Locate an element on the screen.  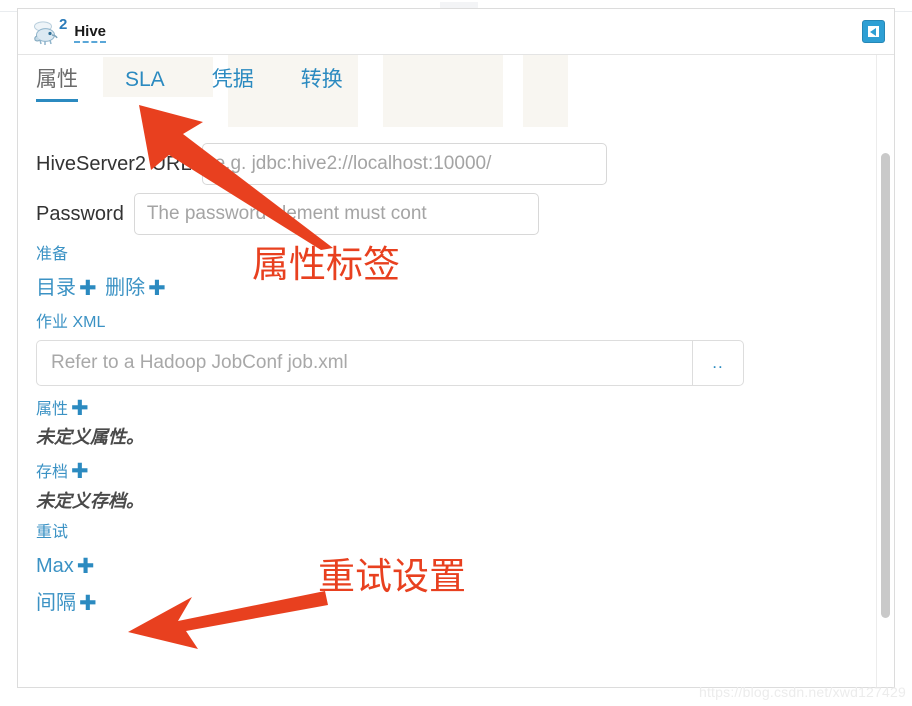
hiveserver2-url-row: HiveServer2 URL is located at coordinates (445, 164).